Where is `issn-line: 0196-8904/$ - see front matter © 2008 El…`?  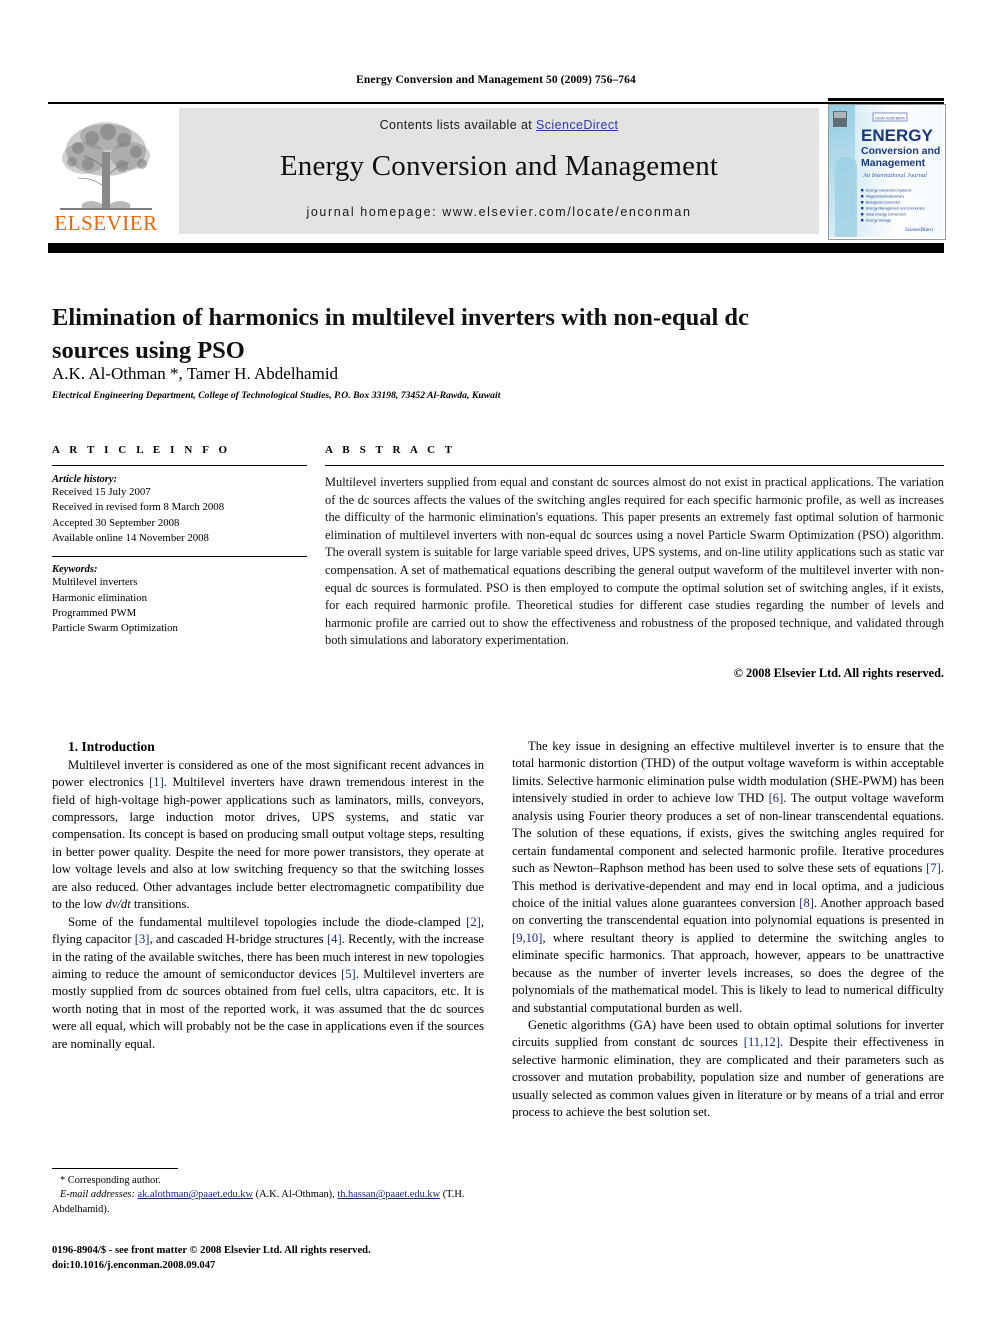
issn-line: 0196-8904/$ - see front matter © 2008 El… is located at coordinates (211, 1250).